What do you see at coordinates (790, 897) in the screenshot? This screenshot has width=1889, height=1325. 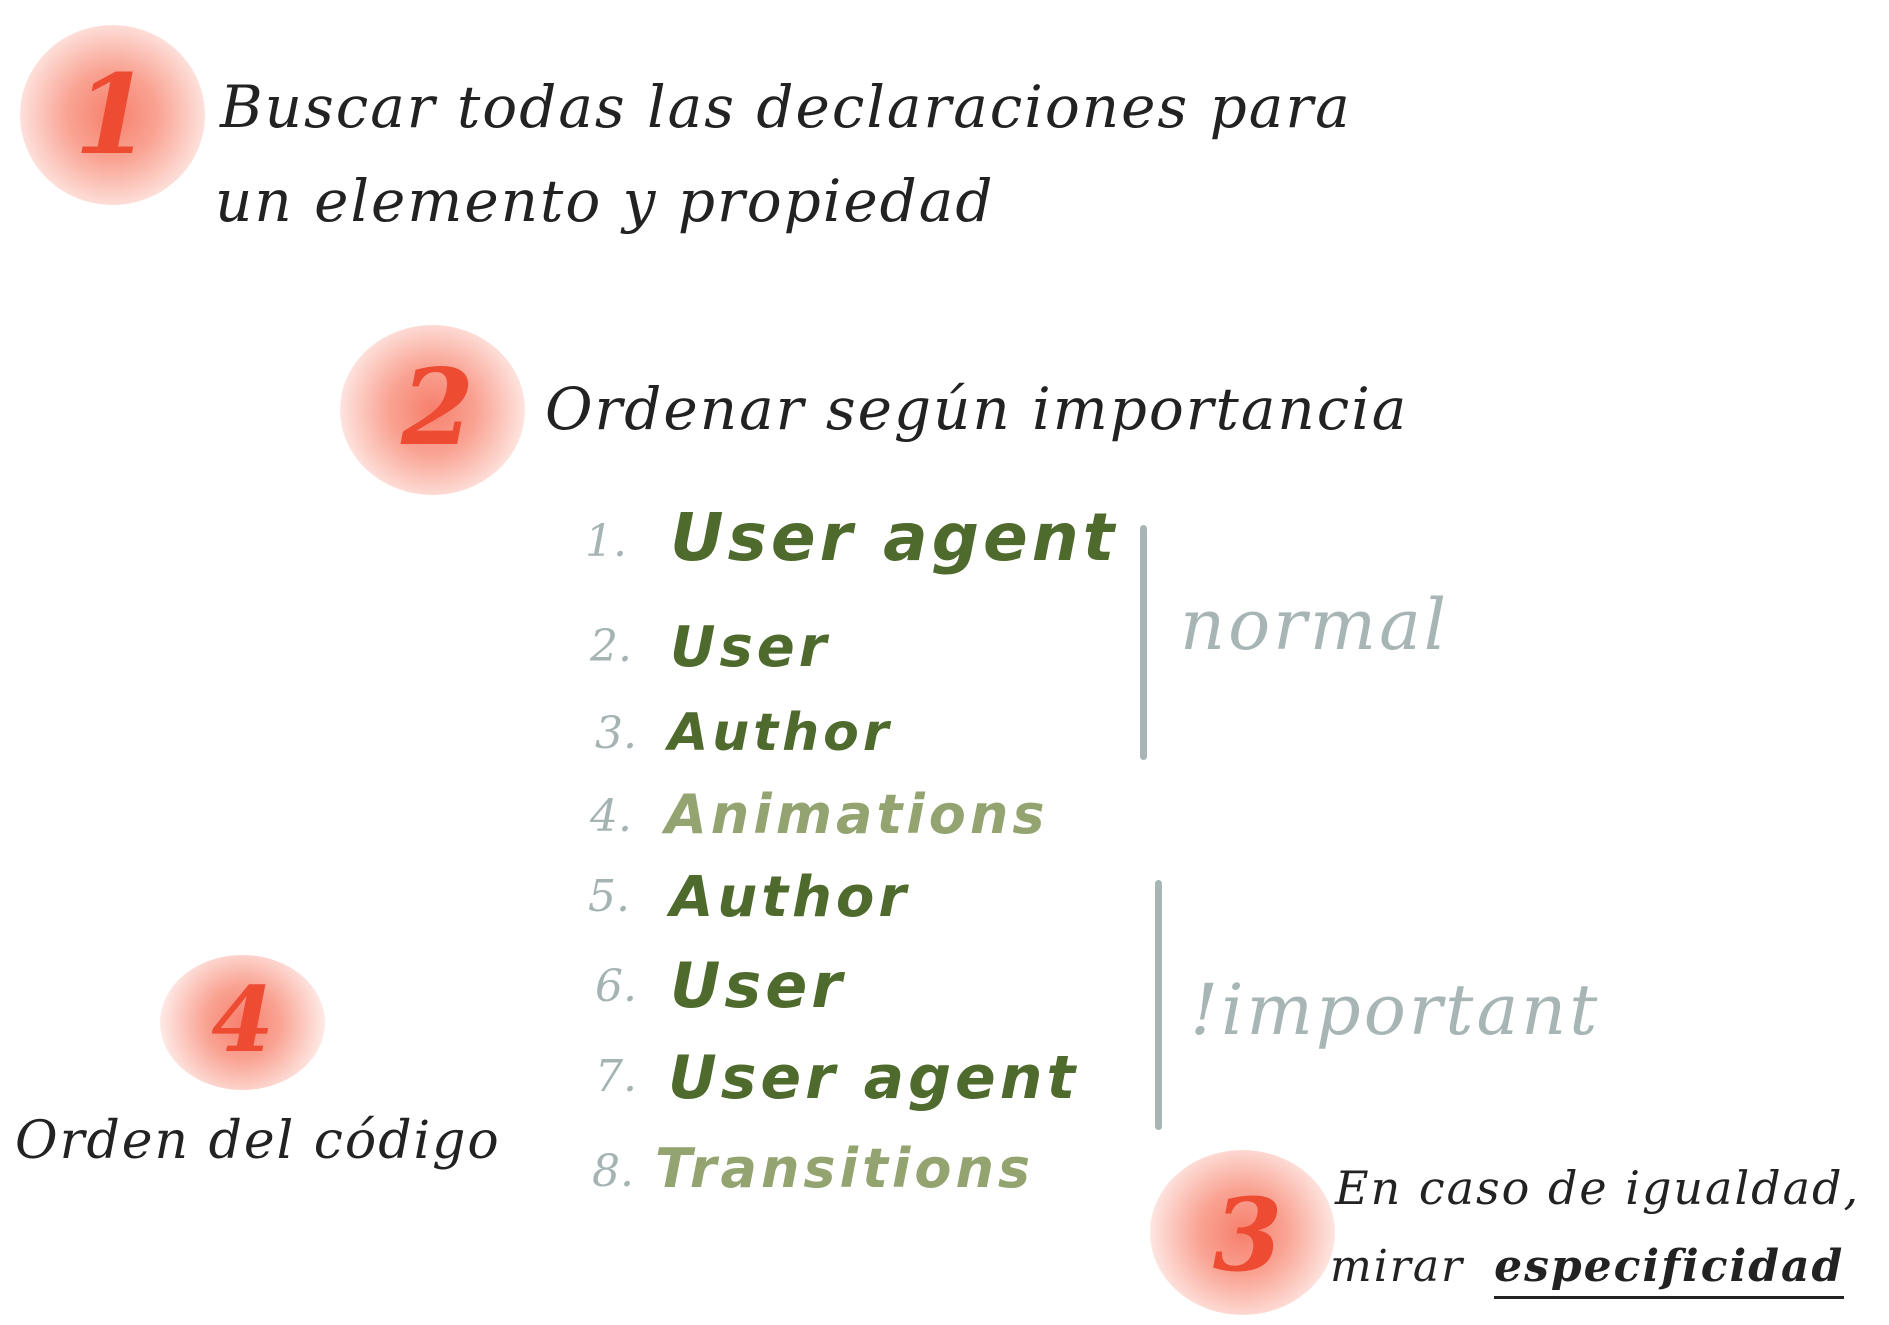 I see `list-label-5: Author` at bounding box center [790, 897].